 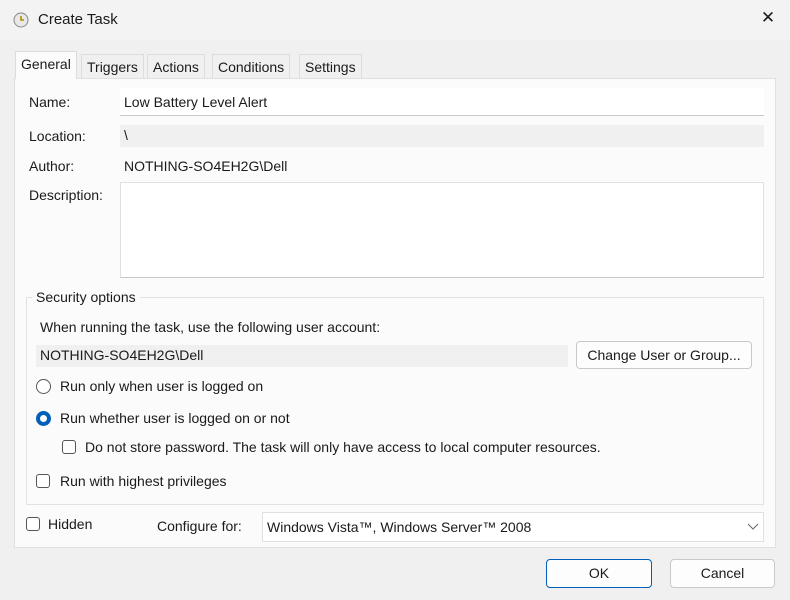 I want to click on tab-conditions: Conditions, so click(x=251, y=66).